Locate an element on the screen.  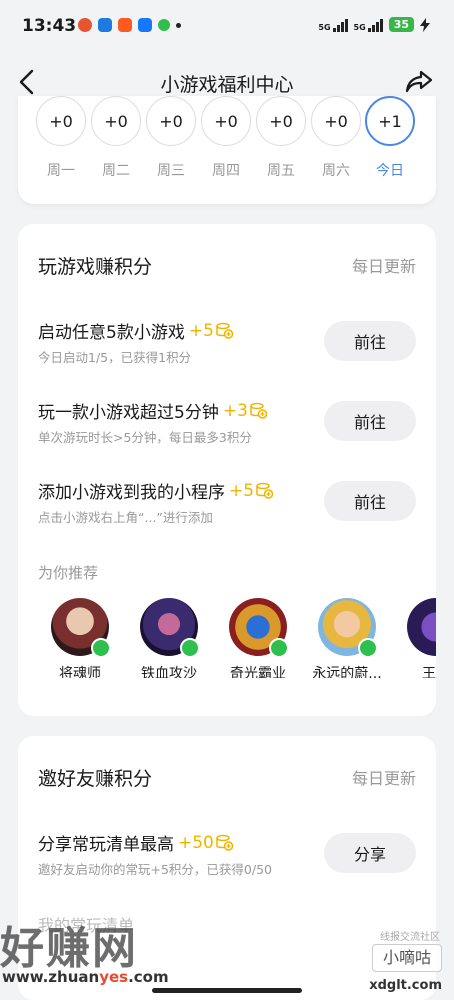
day-points: +1 is located at coordinates (390, 121).